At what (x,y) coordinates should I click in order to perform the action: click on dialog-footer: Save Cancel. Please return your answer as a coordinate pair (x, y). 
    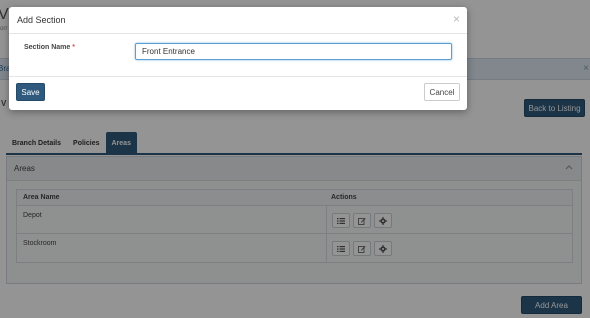
    Looking at the image, I should click on (238, 93).